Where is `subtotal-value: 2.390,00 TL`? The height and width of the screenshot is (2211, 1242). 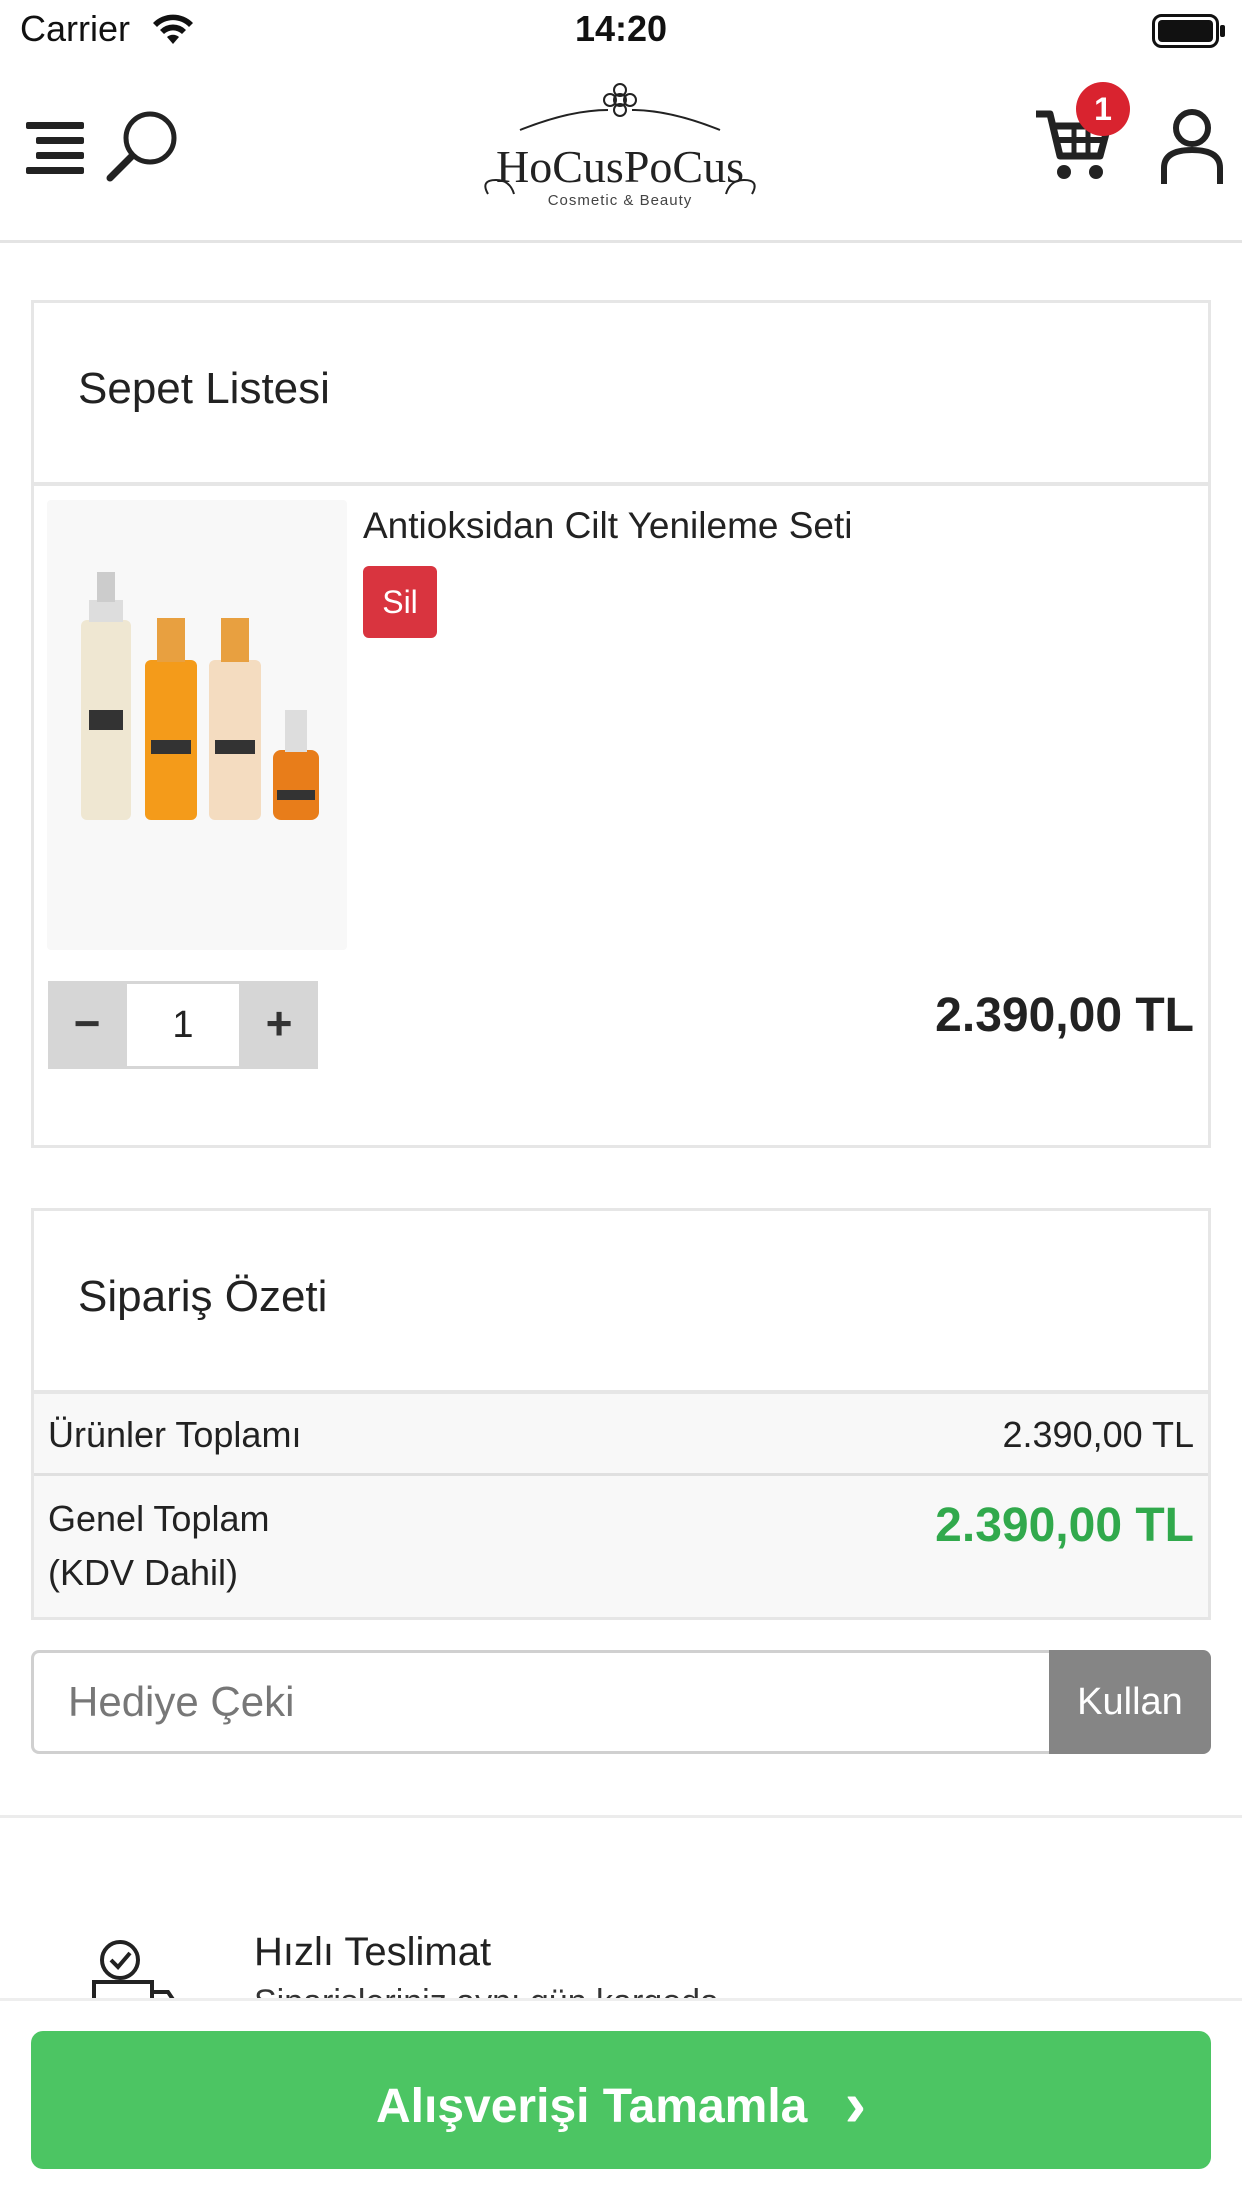
subtotal-value: 2.390,00 TL is located at coordinates (1098, 1434).